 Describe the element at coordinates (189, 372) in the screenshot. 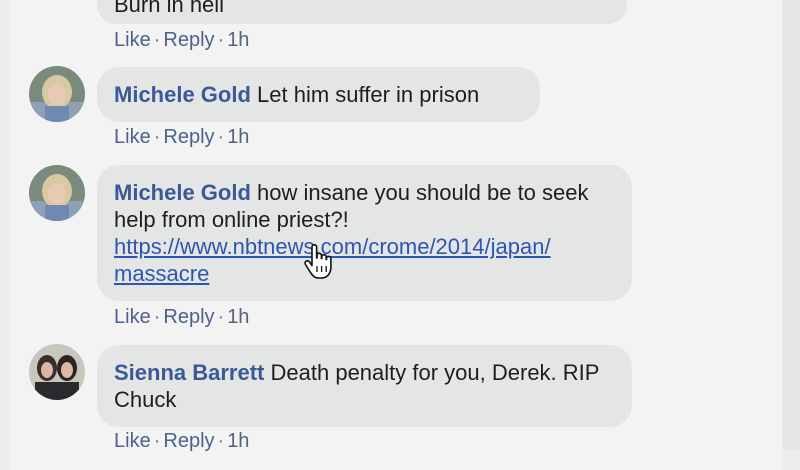

I see `comment-author: Sienna Barrett` at that location.